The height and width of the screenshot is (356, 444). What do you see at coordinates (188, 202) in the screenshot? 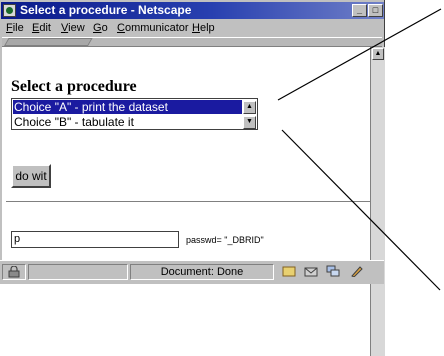
I see `horizontal-rule` at bounding box center [188, 202].